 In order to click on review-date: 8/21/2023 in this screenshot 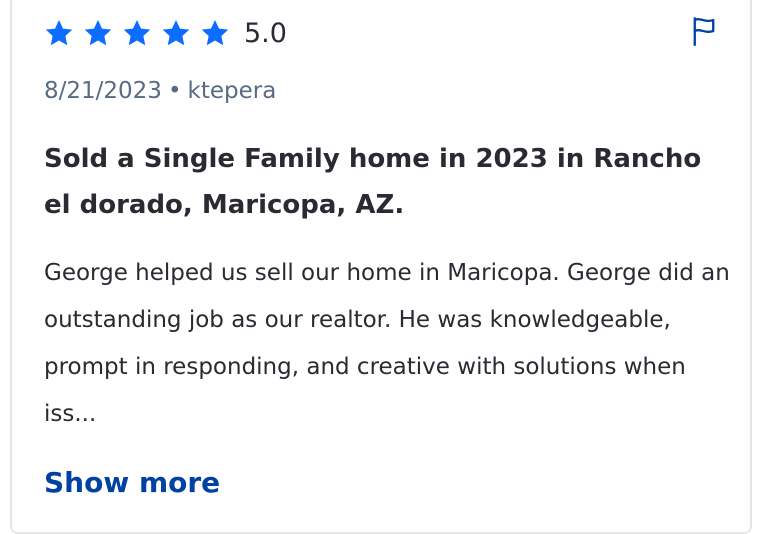, I will do `click(103, 91)`.